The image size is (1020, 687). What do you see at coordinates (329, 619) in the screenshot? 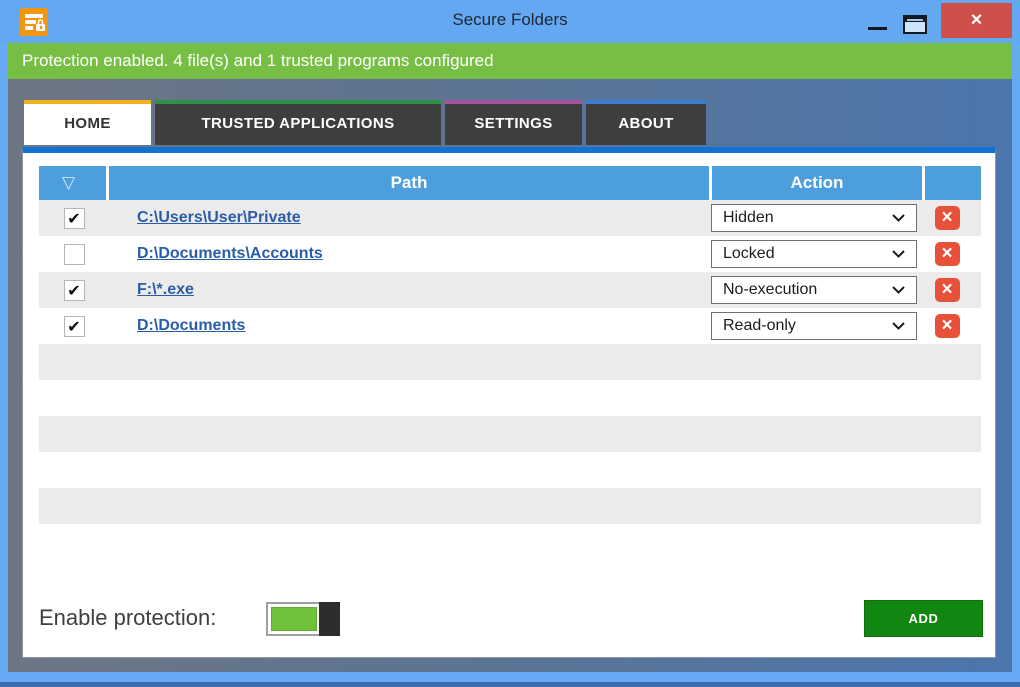
I see `toggle-knob` at bounding box center [329, 619].